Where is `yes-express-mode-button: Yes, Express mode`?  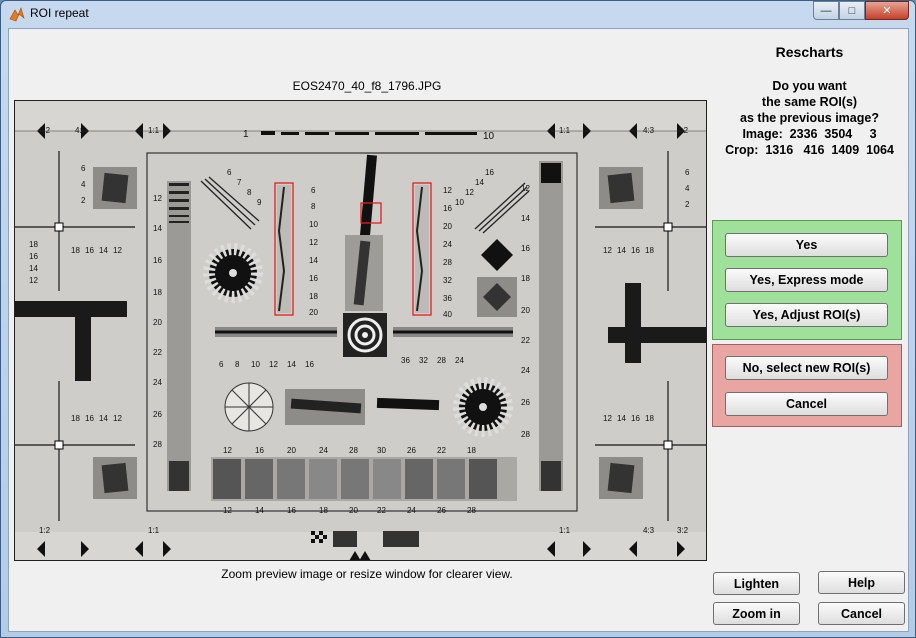 yes-express-mode-button: Yes, Express mode is located at coordinates (806, 280).